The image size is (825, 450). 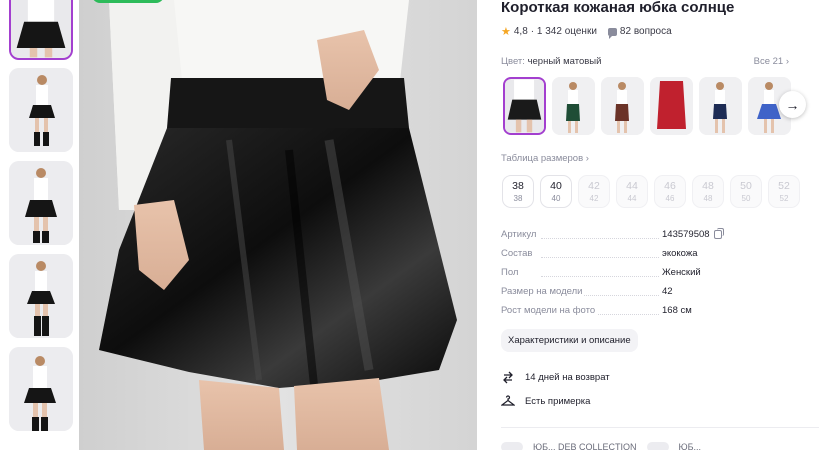 I want to click on size-option: 42 42, so click(x=594, y=191).